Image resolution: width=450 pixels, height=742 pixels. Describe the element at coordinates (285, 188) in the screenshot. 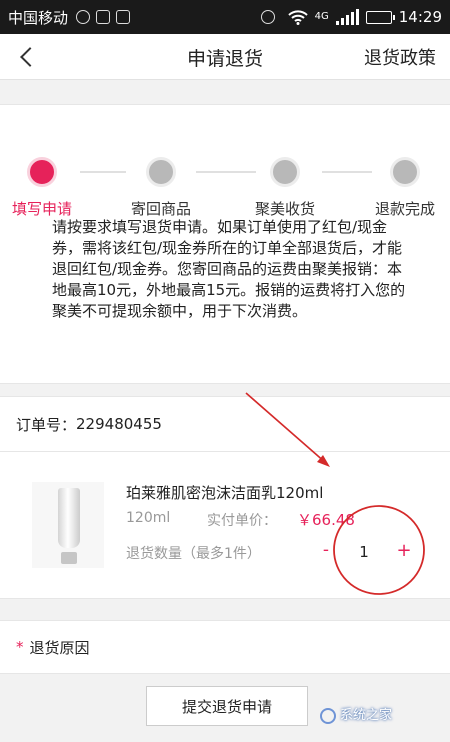

I see `step-received: 聚美收货` at that location.